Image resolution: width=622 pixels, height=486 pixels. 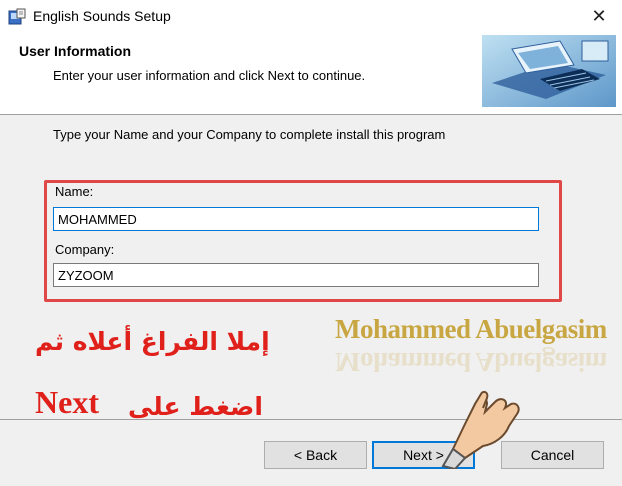 What do you see at coordinates (315, 455) in the screenshot?
I see `back-button: < Back` at bounding box center [315, 455].